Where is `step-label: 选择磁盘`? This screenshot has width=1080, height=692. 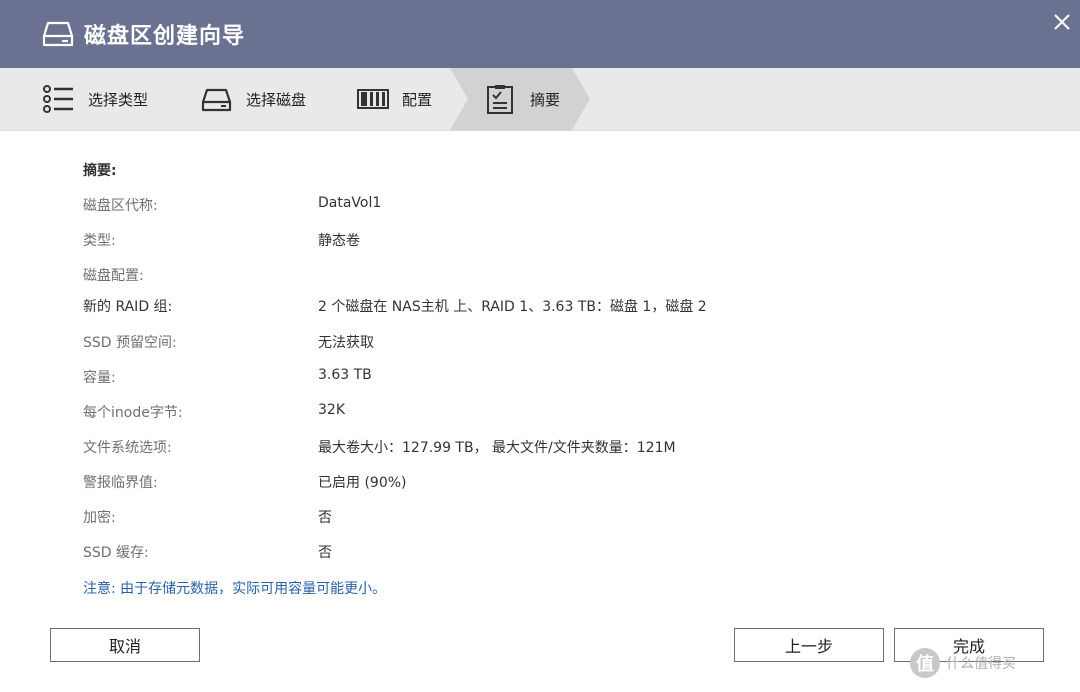
step-label: 选择磁盘 is located at coordinates (276, 99).